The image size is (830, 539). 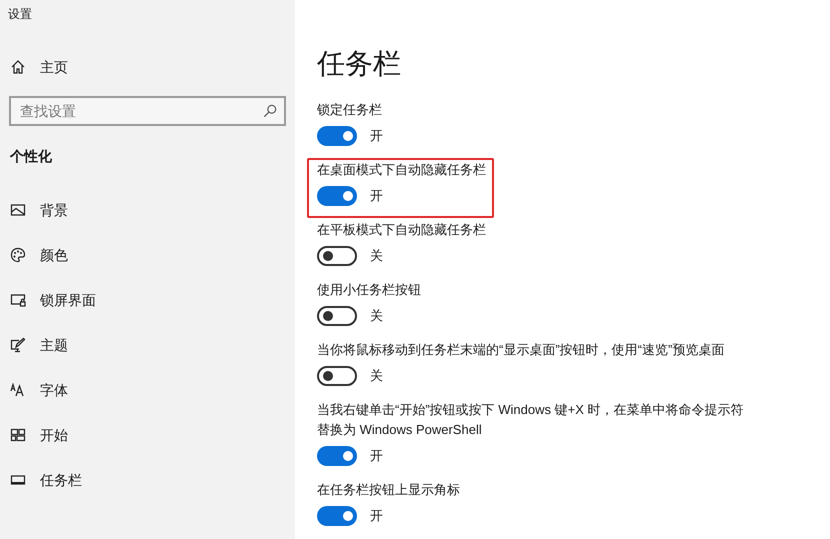 I want to click on font-icon, so click(x=18, y=390).